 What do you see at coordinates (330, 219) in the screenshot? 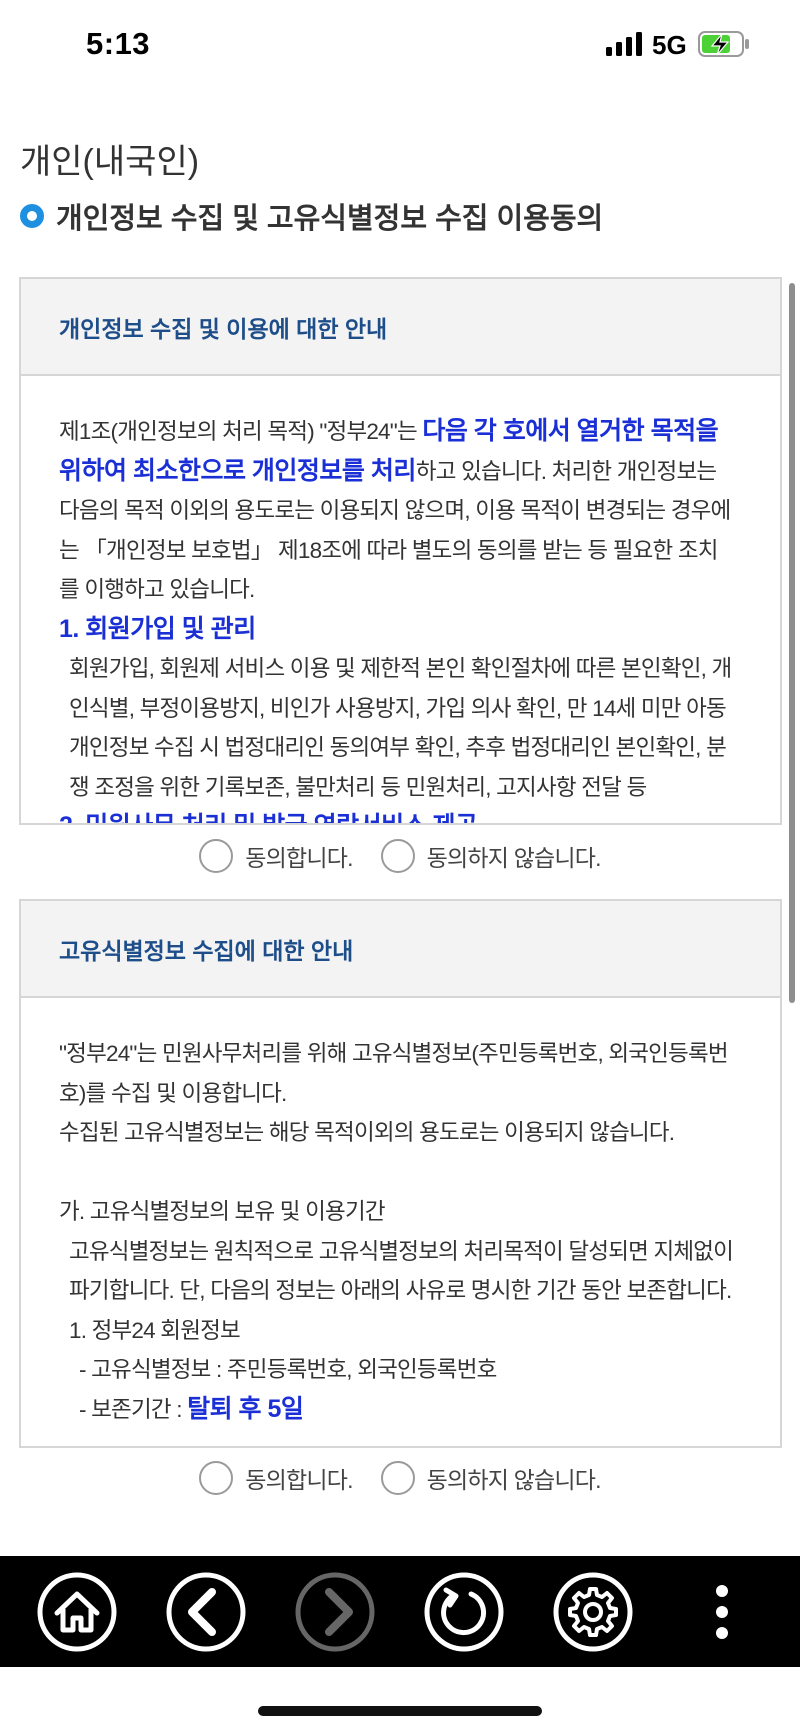
I see `section-title: 개인정보 수집 및 고유식별정보 수집 이용동의` at bounding box center [330, 219].